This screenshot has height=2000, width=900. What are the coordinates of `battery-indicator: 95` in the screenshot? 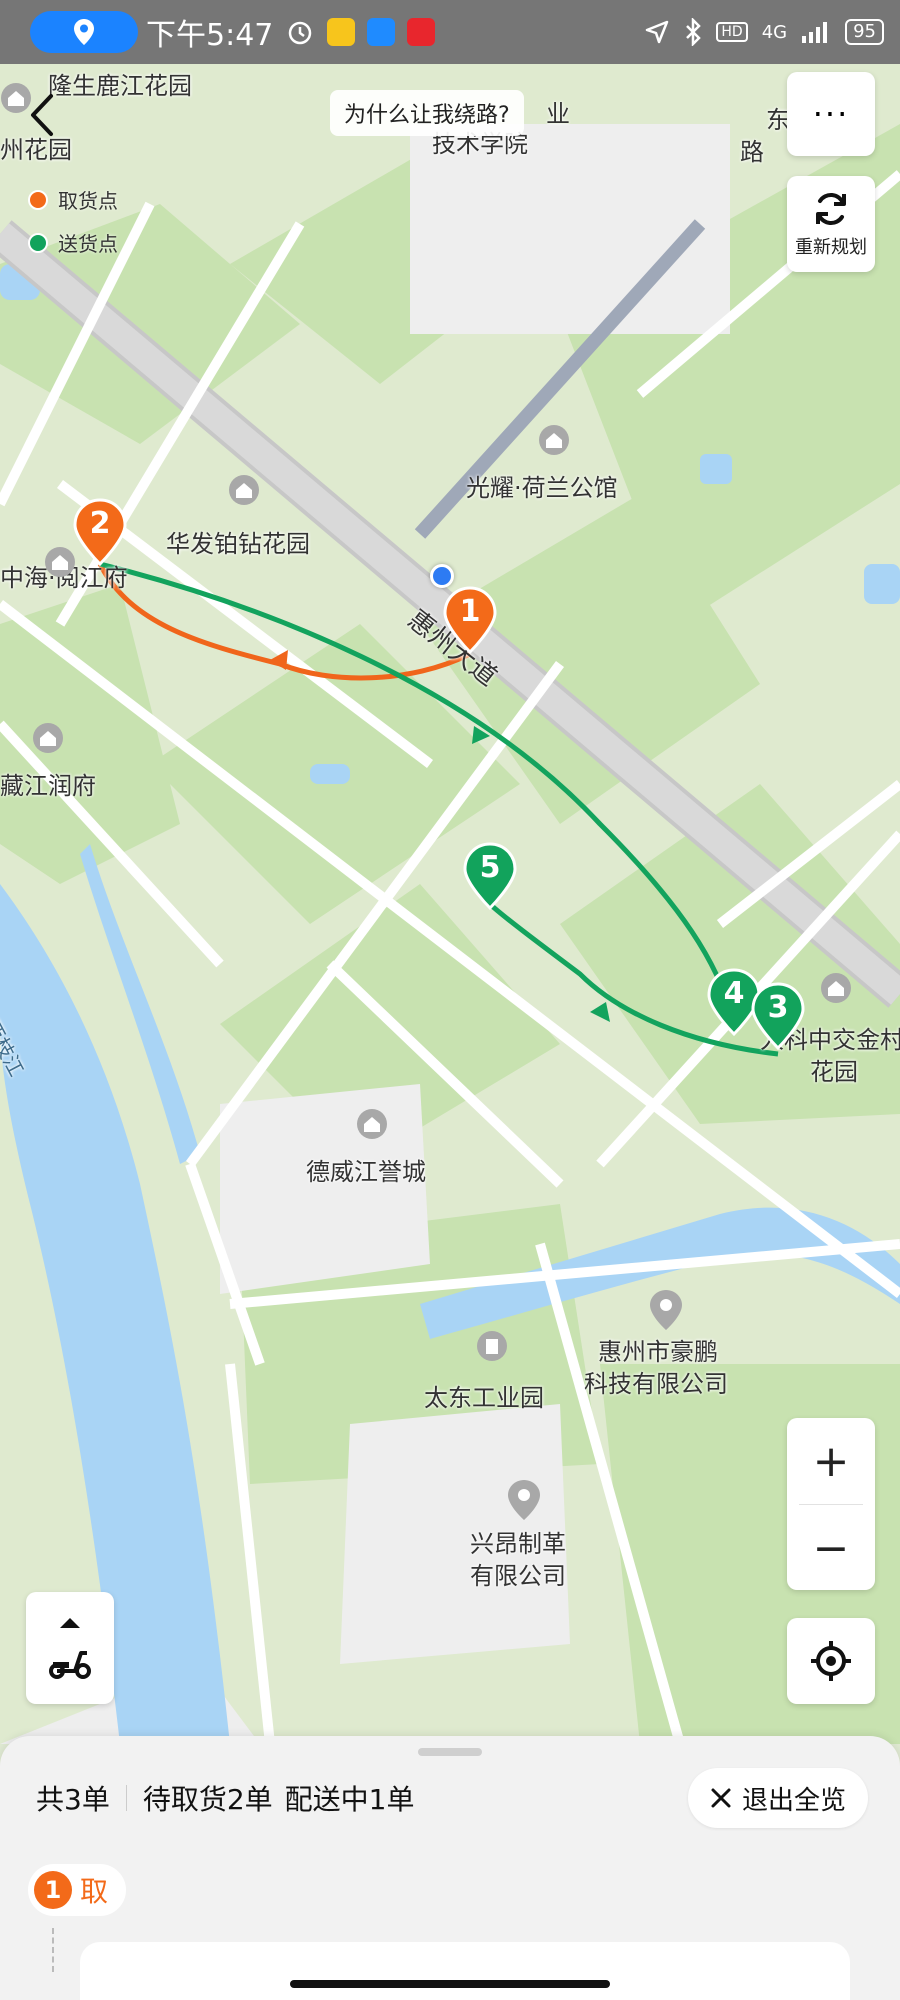 It's located at (864, 32).